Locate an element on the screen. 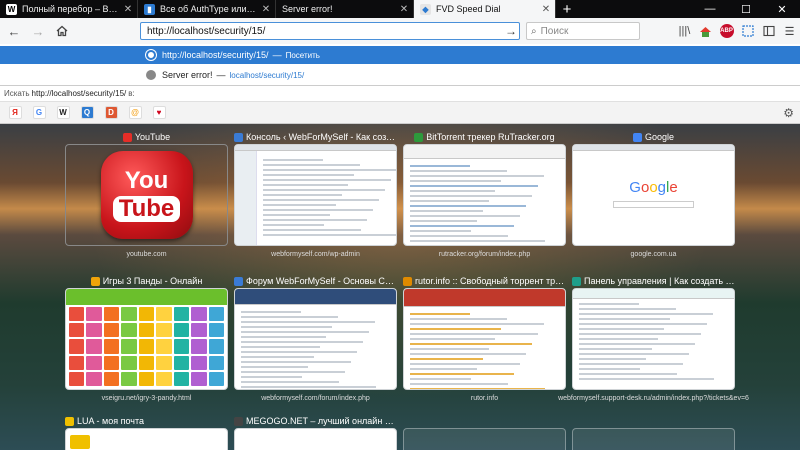 Image resolution: width=800 pixels, height=450 pixels. search-input: Поиск is located at coordinates (555, 31).